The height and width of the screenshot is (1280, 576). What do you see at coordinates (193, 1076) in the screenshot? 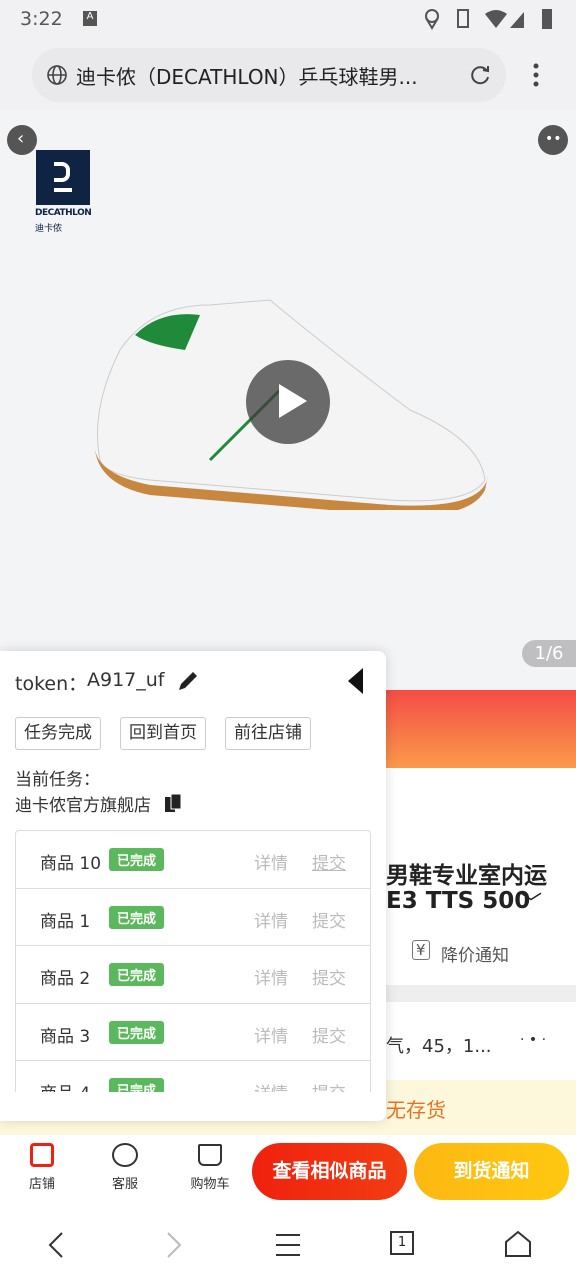
I see `table-row: 商品 4 已完成 详情 提交` at bounding box center [193, 1076].